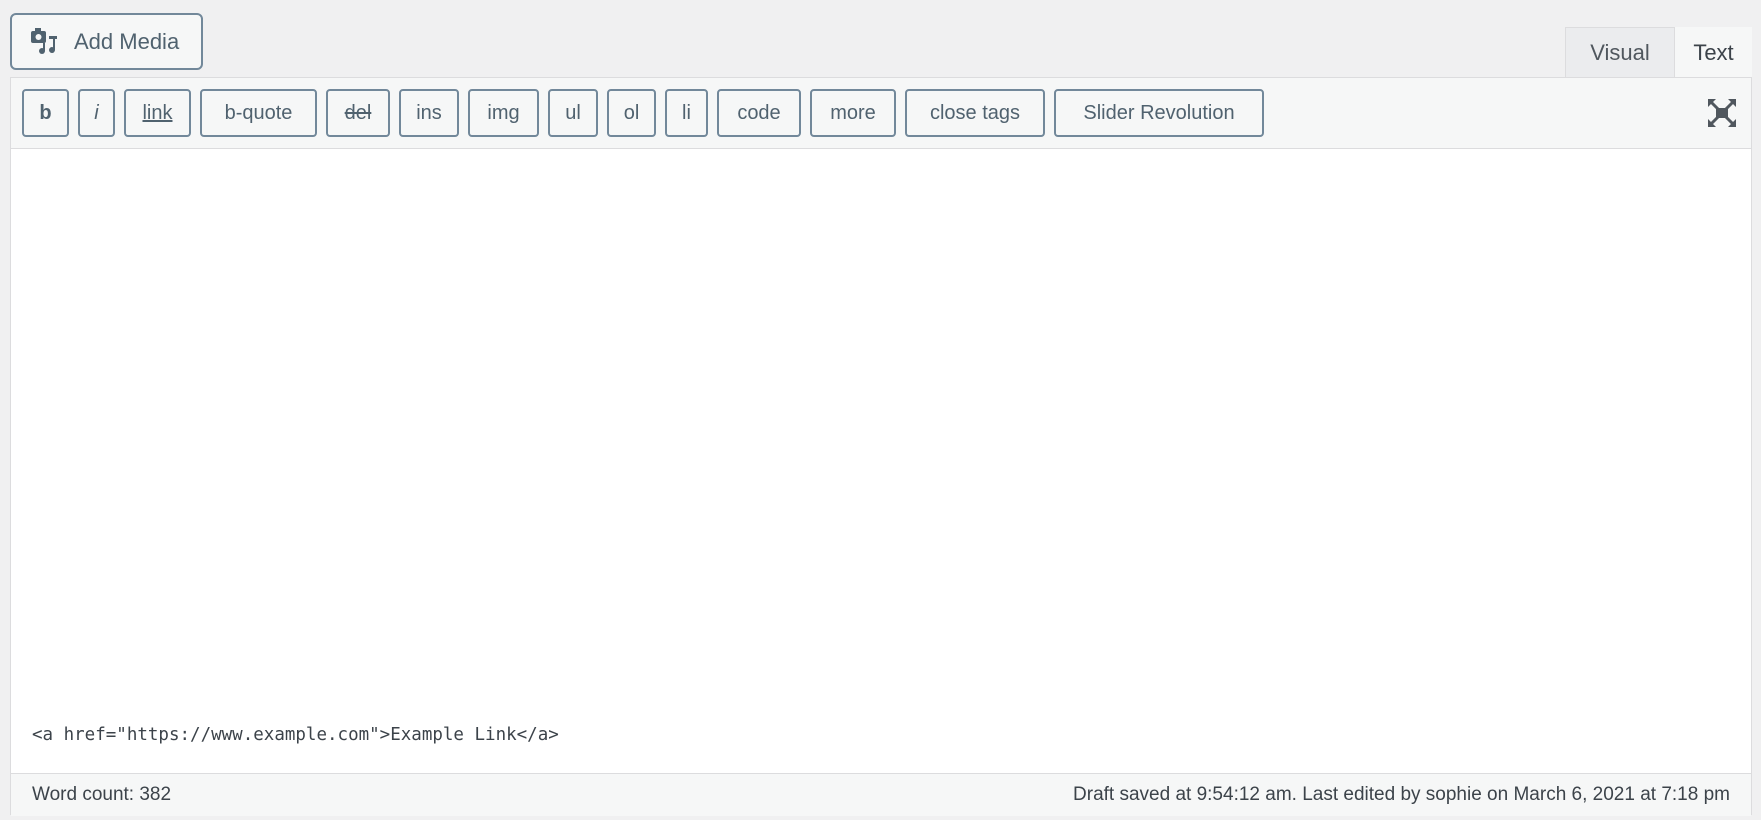 This screenshot has width=1761, height=820. What do you see at coordinates (102, 794) in the screenshot?
I see `word-count: Word count: 382` at bounding box center [102, 794].